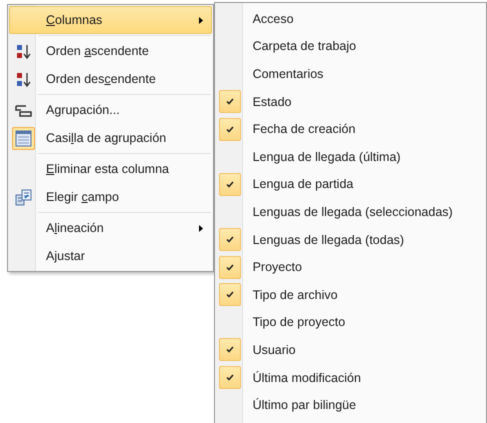  I want to click on menu-item-label: Ajustar, so click(65, 256).